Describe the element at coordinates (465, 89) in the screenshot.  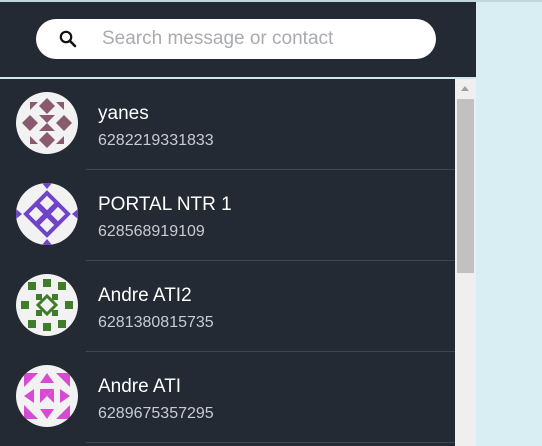
I see `scroll-up-arrow-icon` at that location.